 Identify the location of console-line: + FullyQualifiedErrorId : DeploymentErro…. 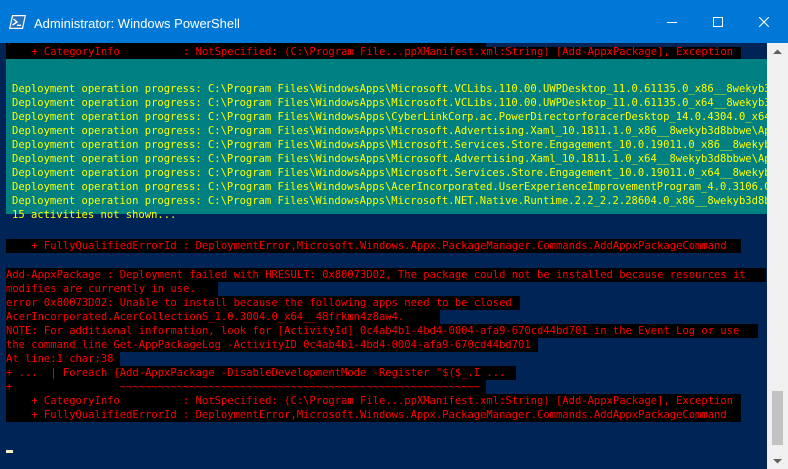
(366, 246).